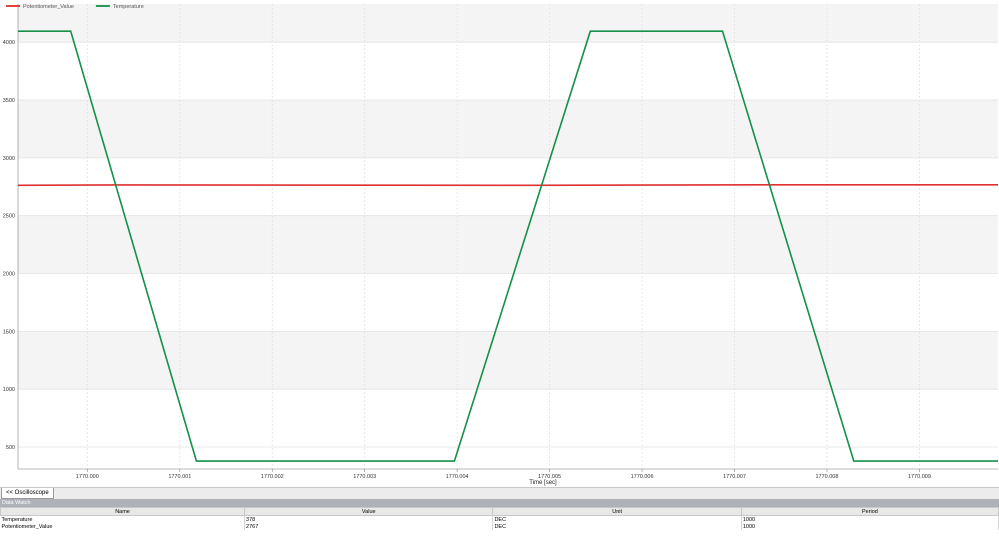 Image resolution: width=999 pixels, height=538 pixels. What do you see at coordinates (9, 275) in the screenshot?
I see `y-tick-label: 2000` at bounding box center [9, 275].